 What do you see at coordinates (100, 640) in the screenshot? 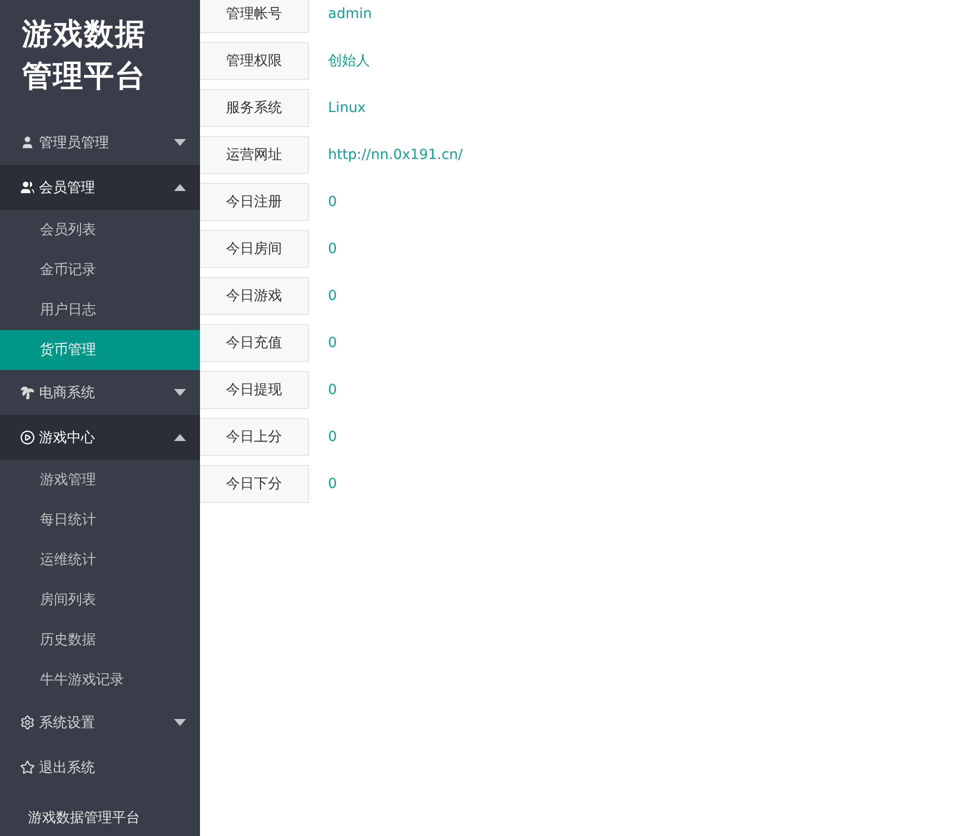
I see `submenu-item: 历史数据` at bounding box center [100, 640].